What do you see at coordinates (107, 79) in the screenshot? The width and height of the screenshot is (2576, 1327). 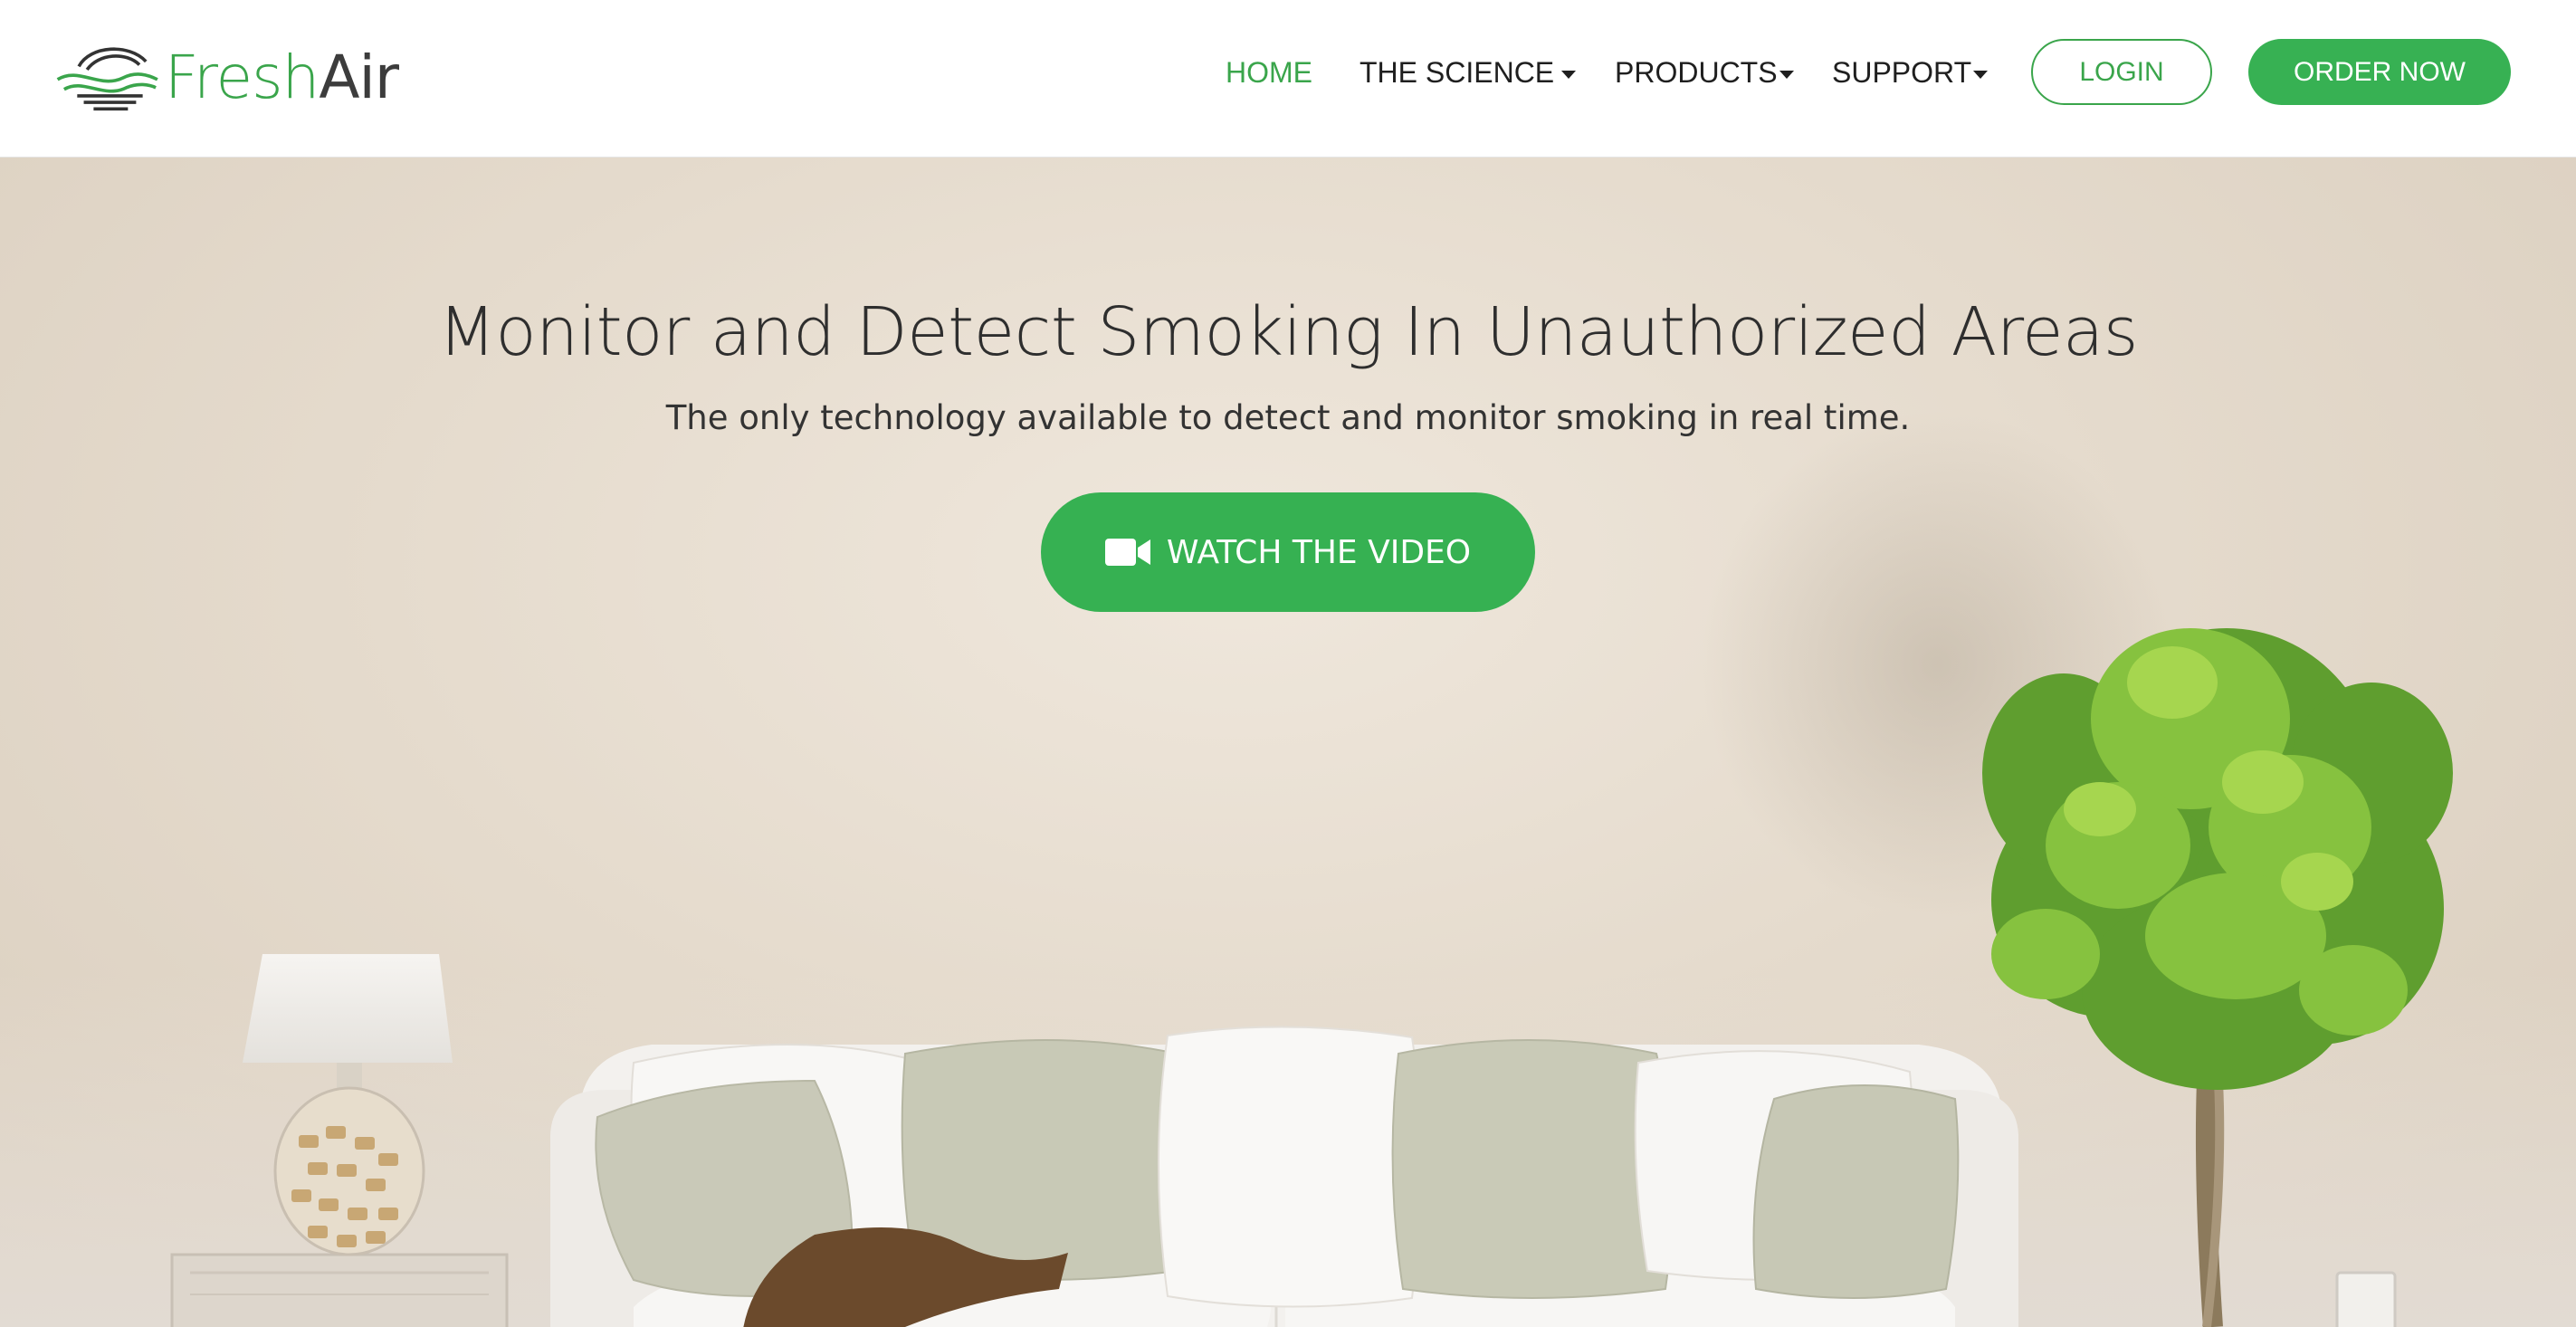 I see `logo-waves-icon` at bounding box center [107, 79].